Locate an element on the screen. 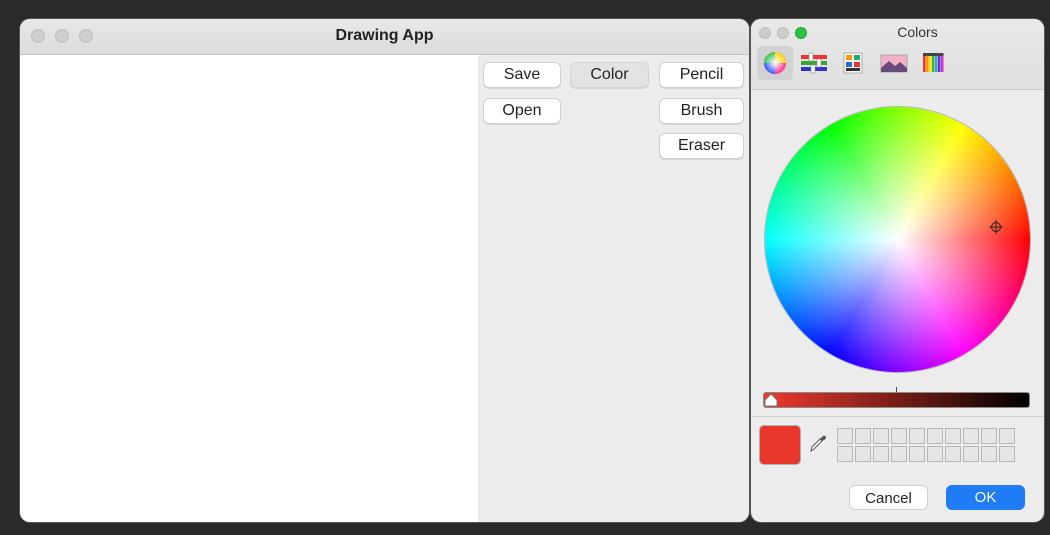  color-wheel-icon is located at coordinates (775, 63).